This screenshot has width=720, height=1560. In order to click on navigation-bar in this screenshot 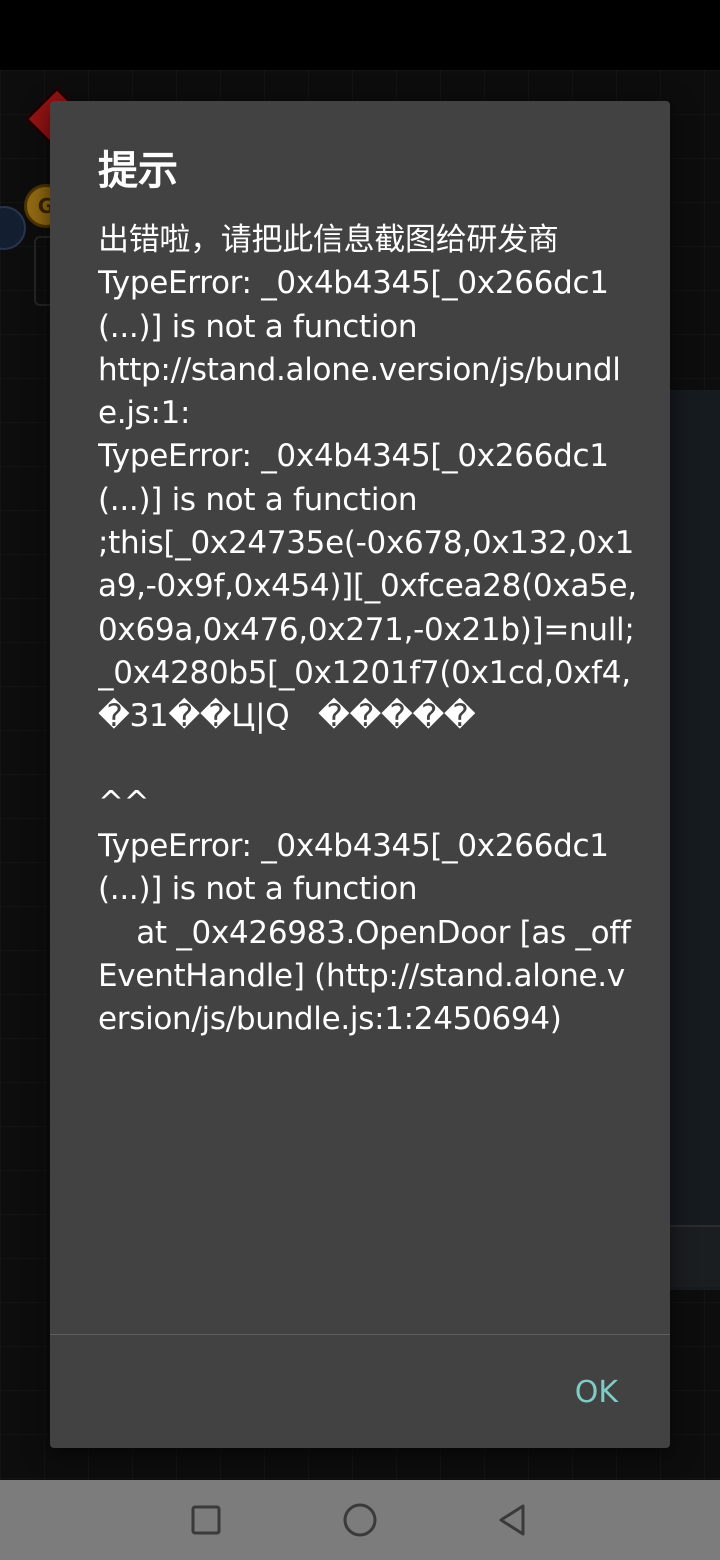, I will do `click(360, 1520)`.